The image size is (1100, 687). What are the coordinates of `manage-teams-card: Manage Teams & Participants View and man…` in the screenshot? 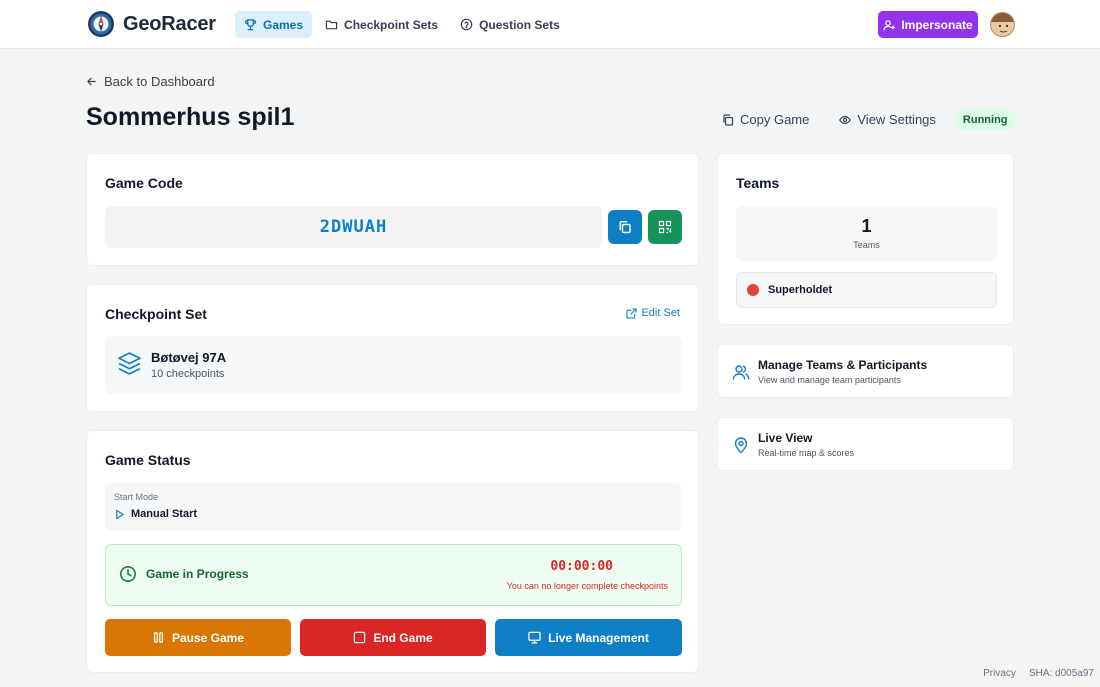 It's located at (865, 371).